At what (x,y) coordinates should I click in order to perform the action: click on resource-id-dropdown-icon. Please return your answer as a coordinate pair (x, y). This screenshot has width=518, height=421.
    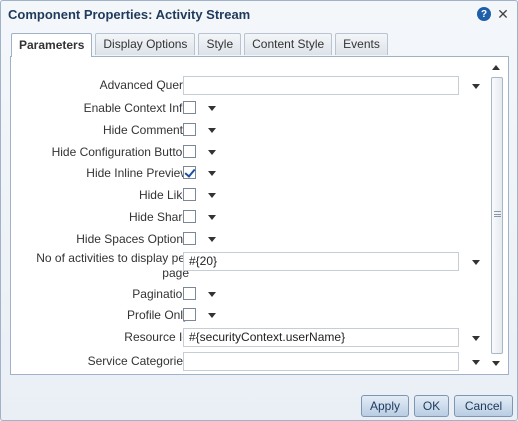
    Looking at the image, I should click on (476, 338).